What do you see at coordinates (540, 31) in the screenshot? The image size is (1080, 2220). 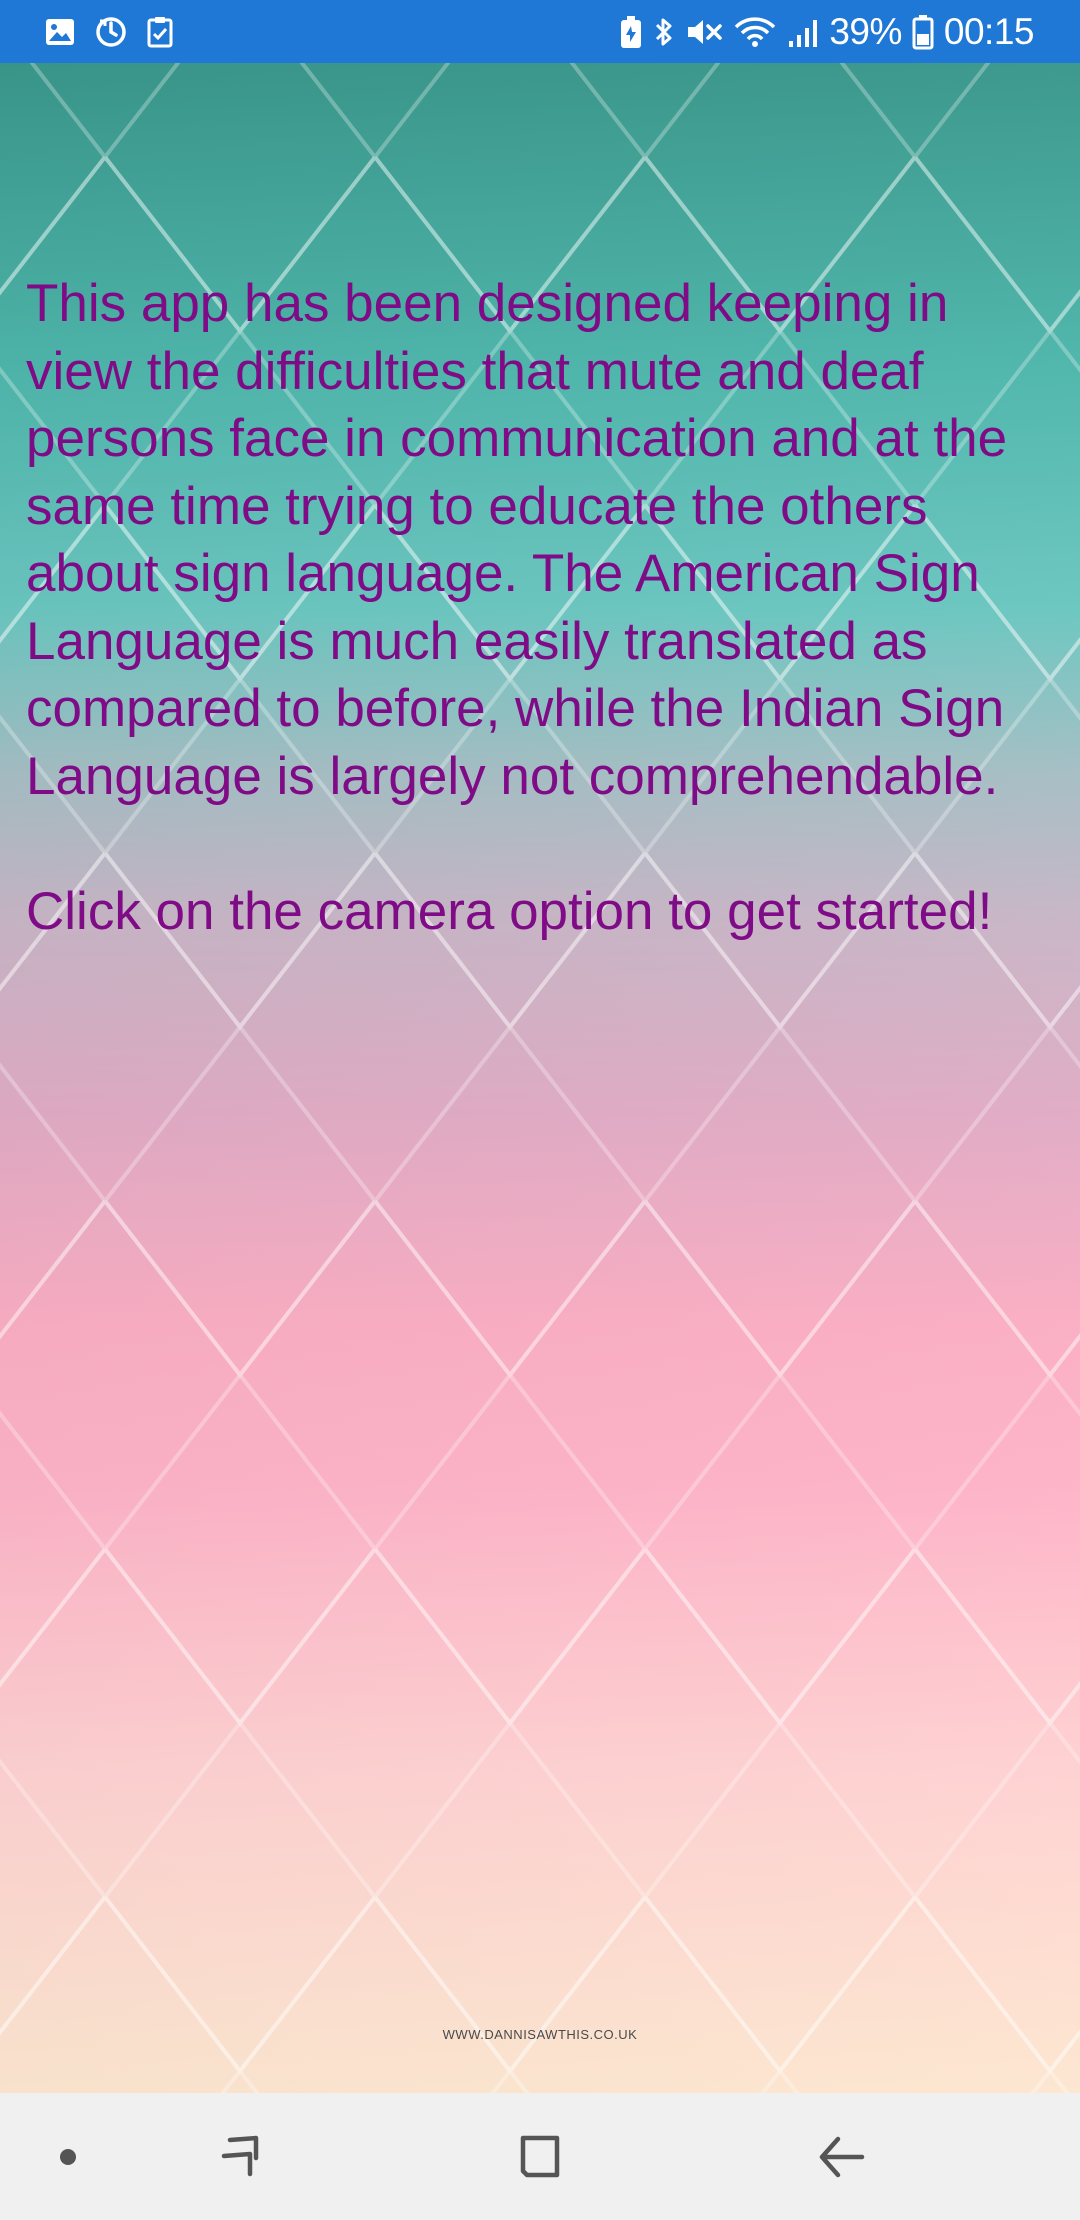 I see `status-bar: 39% 00:15` at bounding box center [540, 31].